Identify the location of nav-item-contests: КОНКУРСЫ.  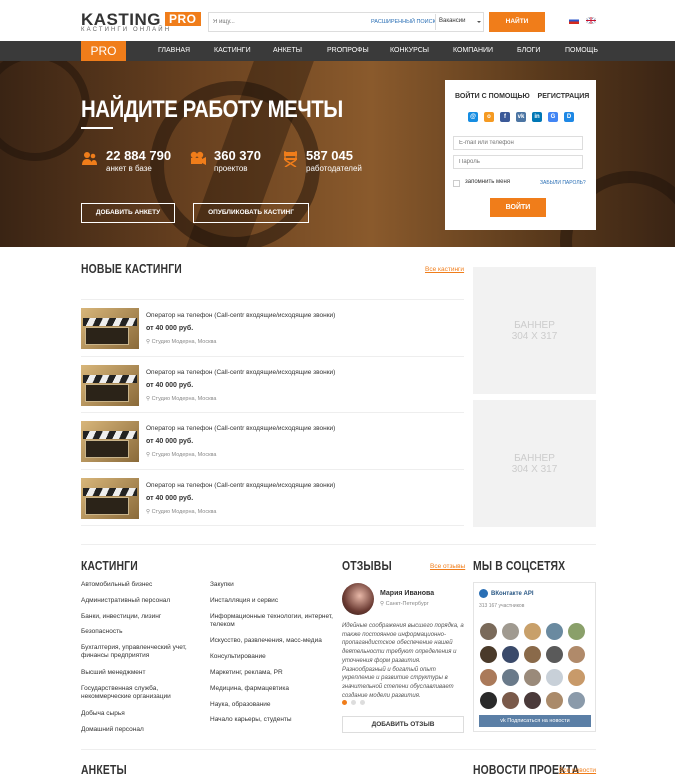
(409, 51).